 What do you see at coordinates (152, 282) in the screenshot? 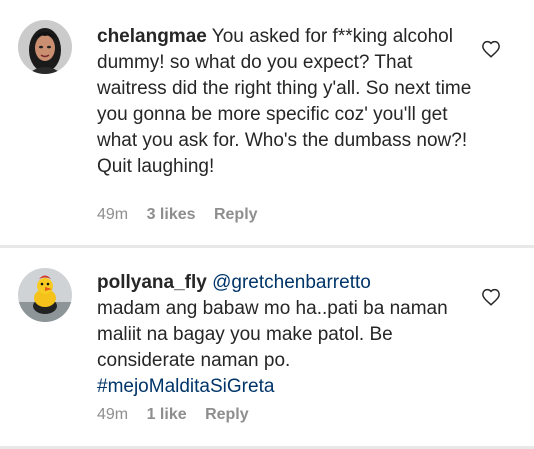
I see `comment-username: pollyana_fly` at bounding box center [152, 282].